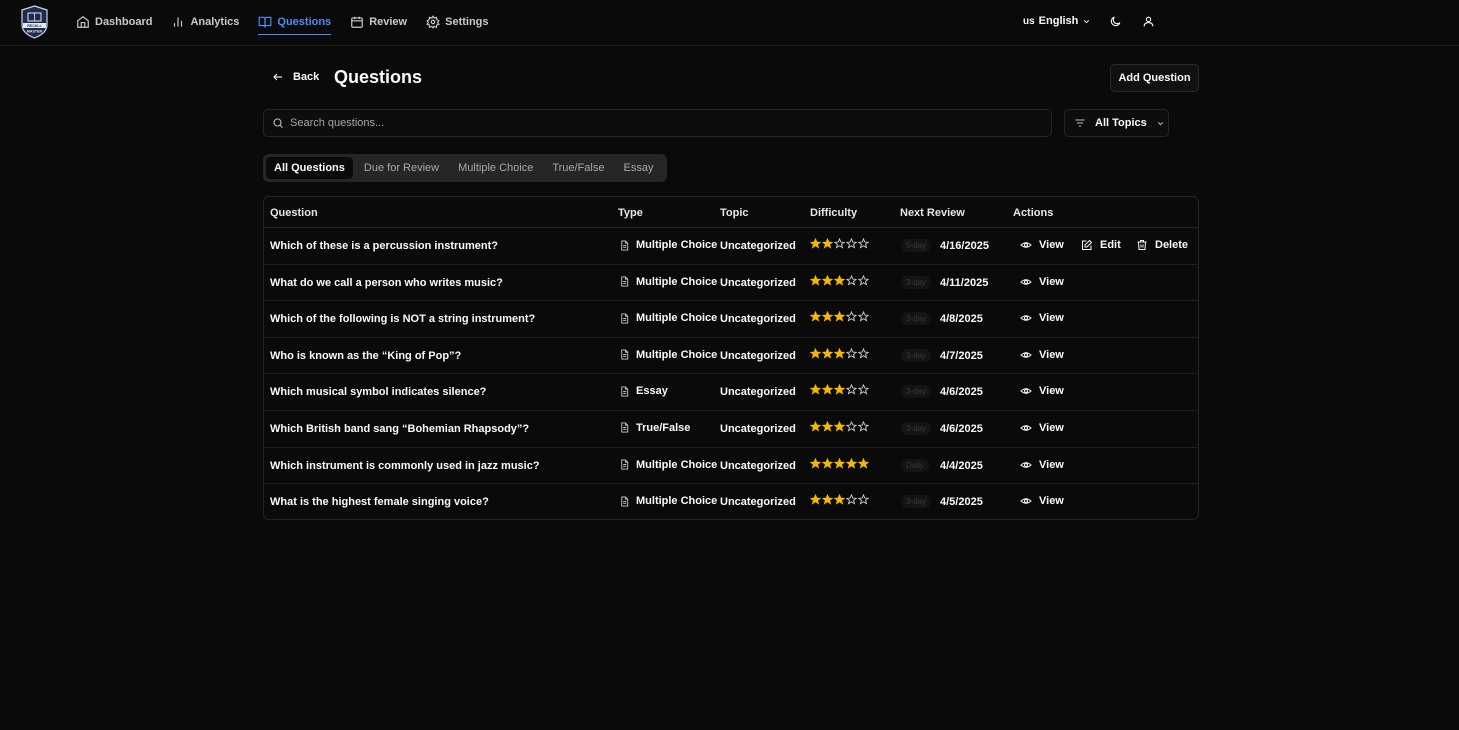  What do you see at coordinates (734, 213) in the screenshot?
I see `header-topic: Topic` at bounding box center [734, 213].